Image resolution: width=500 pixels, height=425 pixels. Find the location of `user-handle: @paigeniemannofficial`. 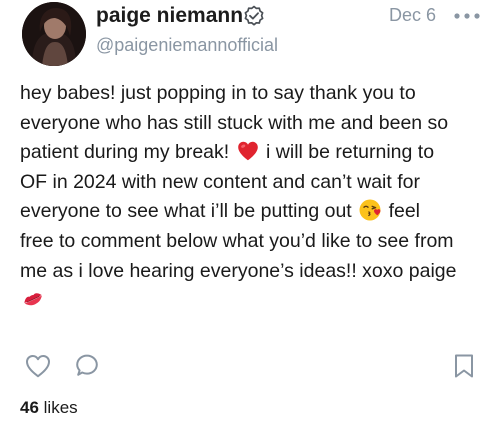

user-handle: @paigeniemannofficial is located at coordinates (187, 45).